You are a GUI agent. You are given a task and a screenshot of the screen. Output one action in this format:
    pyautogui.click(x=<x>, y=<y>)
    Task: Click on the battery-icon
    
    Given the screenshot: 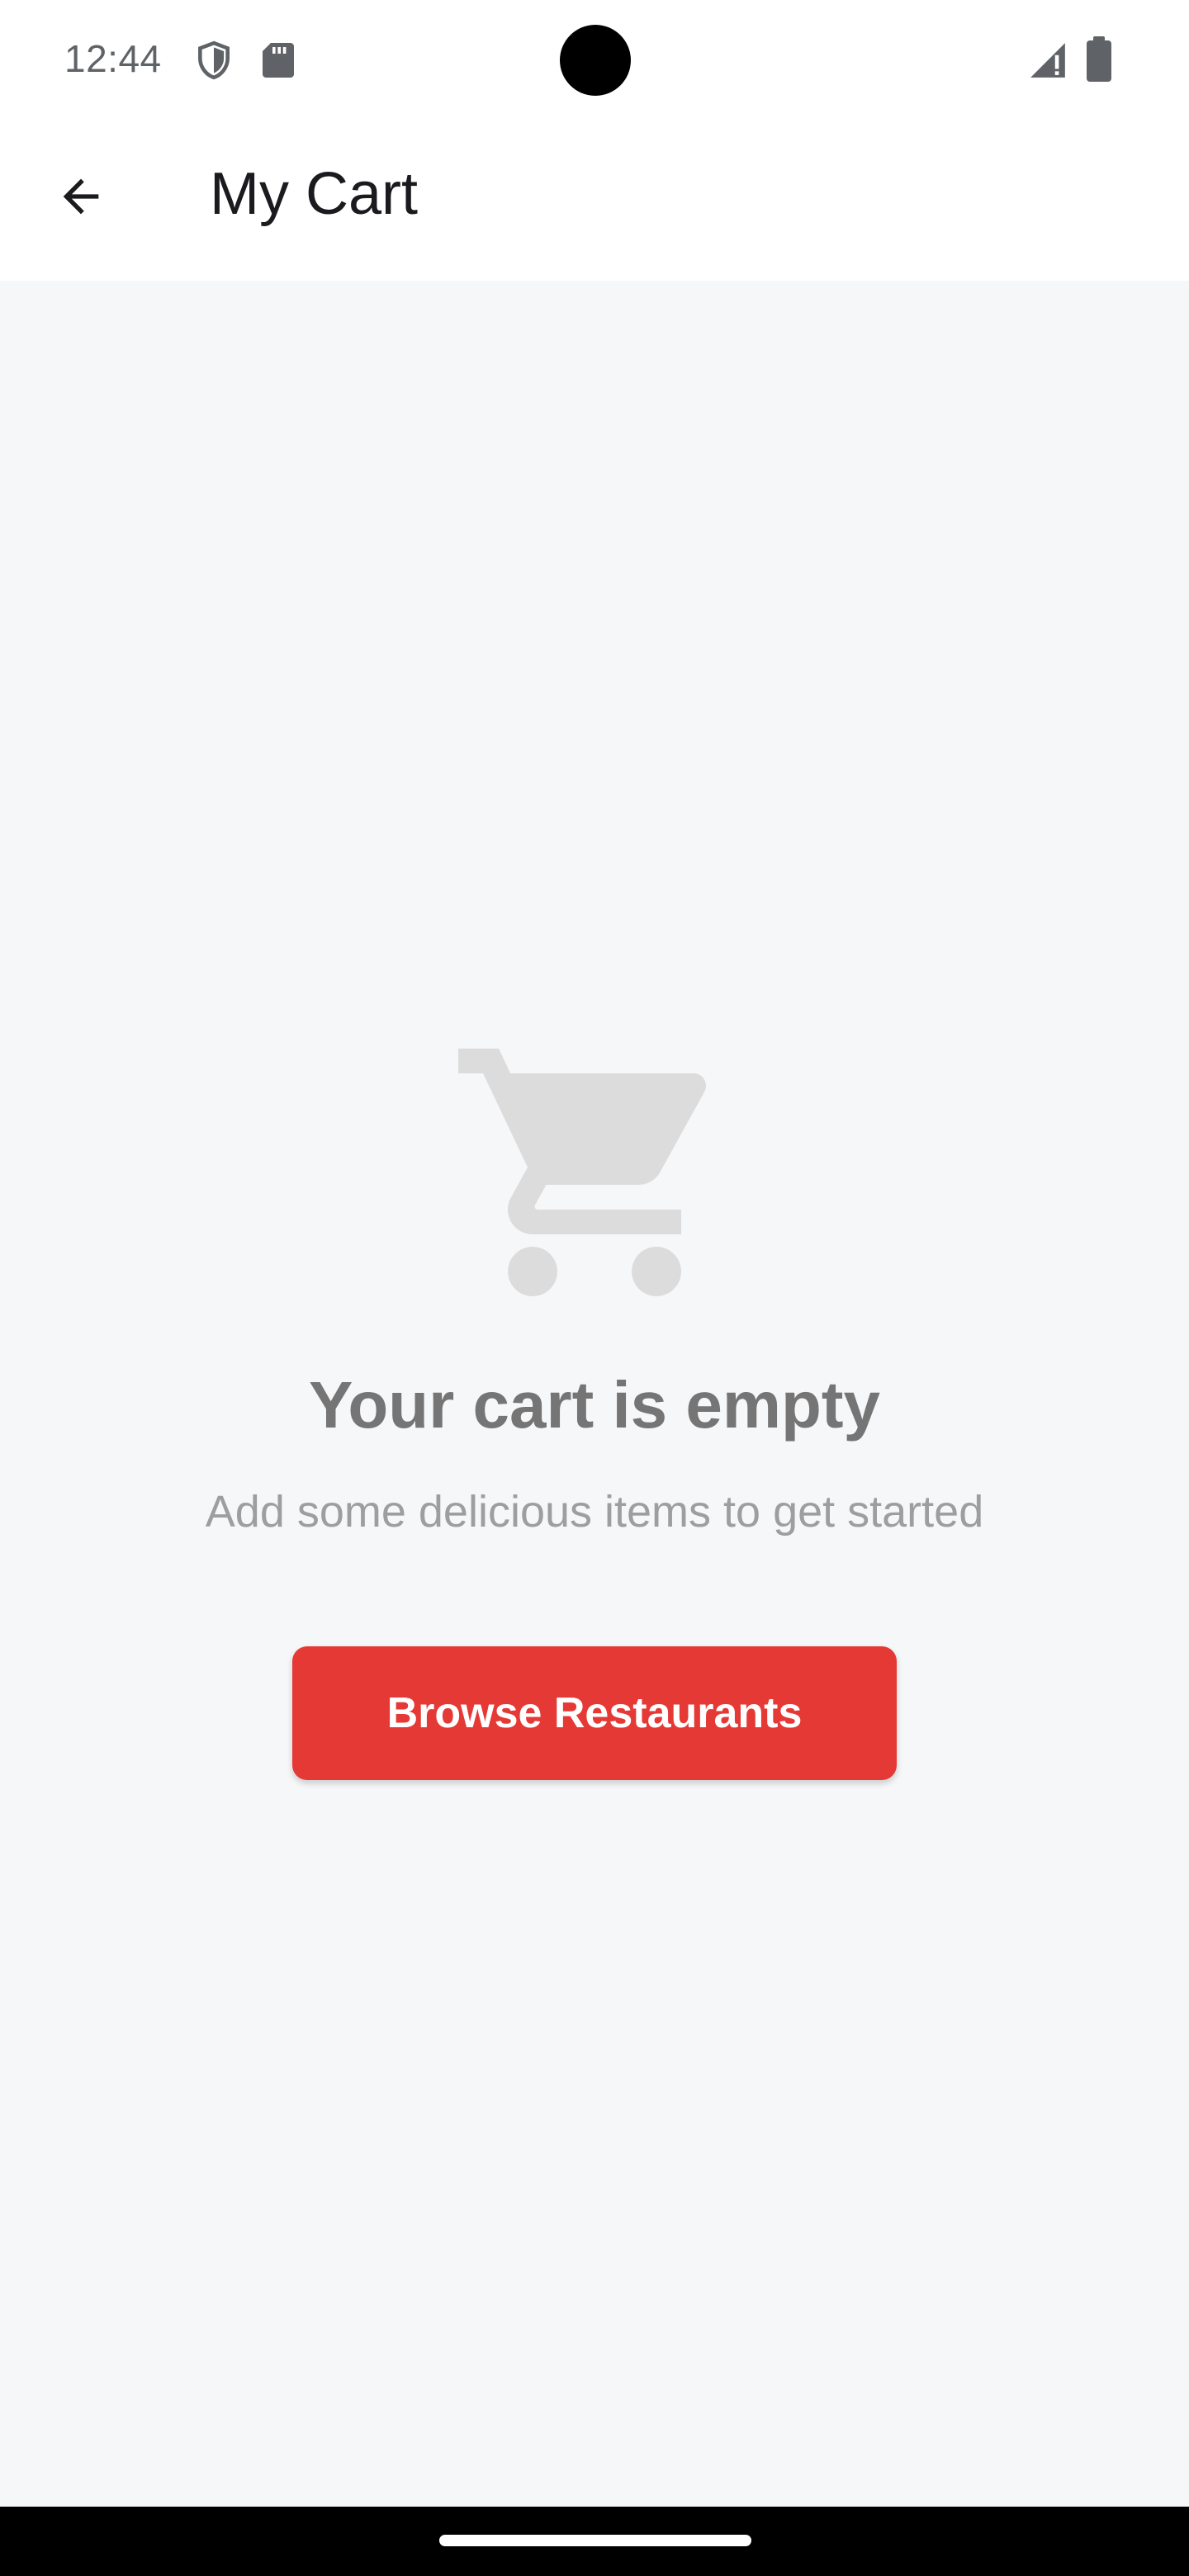 What is the action you would take?
    pyautogui.click(x=1099, y=61)
    